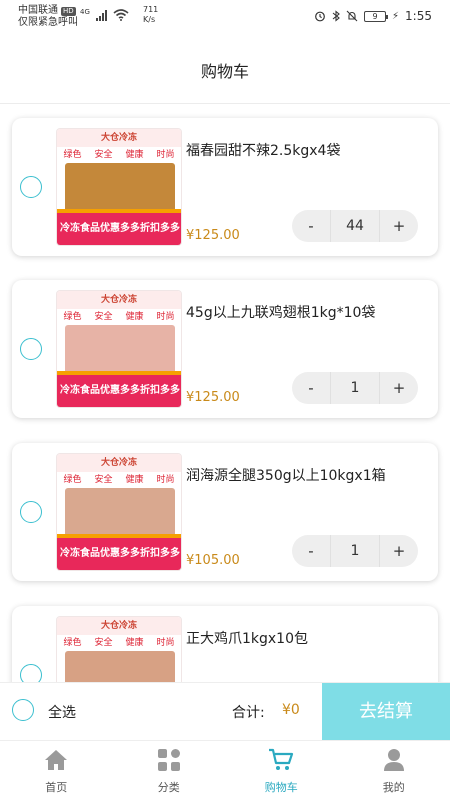 This screenshot has height=800, width=450. I want to click on status-bar: 中国联通 HD 仅限紧急呼叫 4G 711 K/s 9 ⚡ 1:55, so click(225, 18).